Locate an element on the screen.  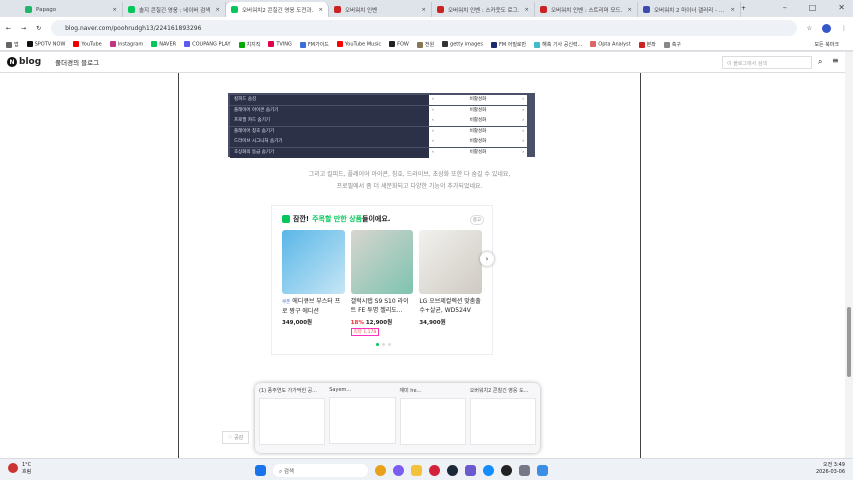
hamburger-menu-icon: ≡ is located at coordinates (835, 60).